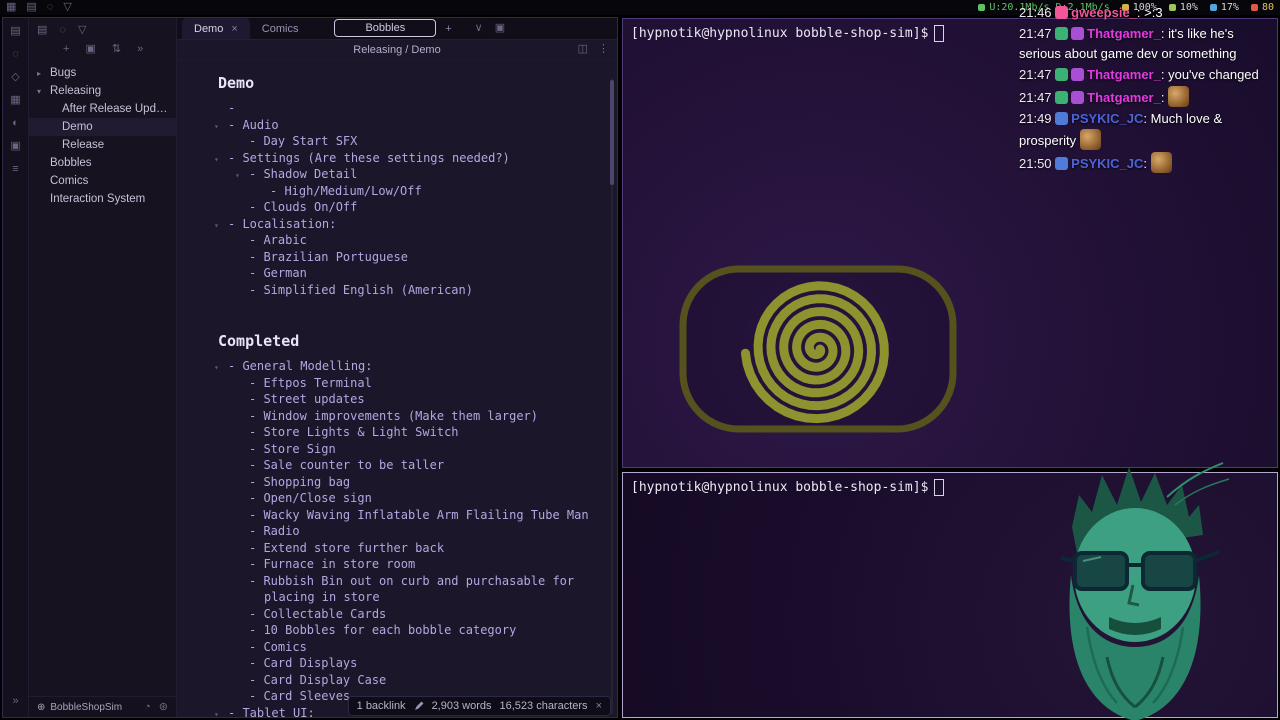 The image size is (1280, 720). I want to click on settings-icon: ⊛, so click(163, 707).